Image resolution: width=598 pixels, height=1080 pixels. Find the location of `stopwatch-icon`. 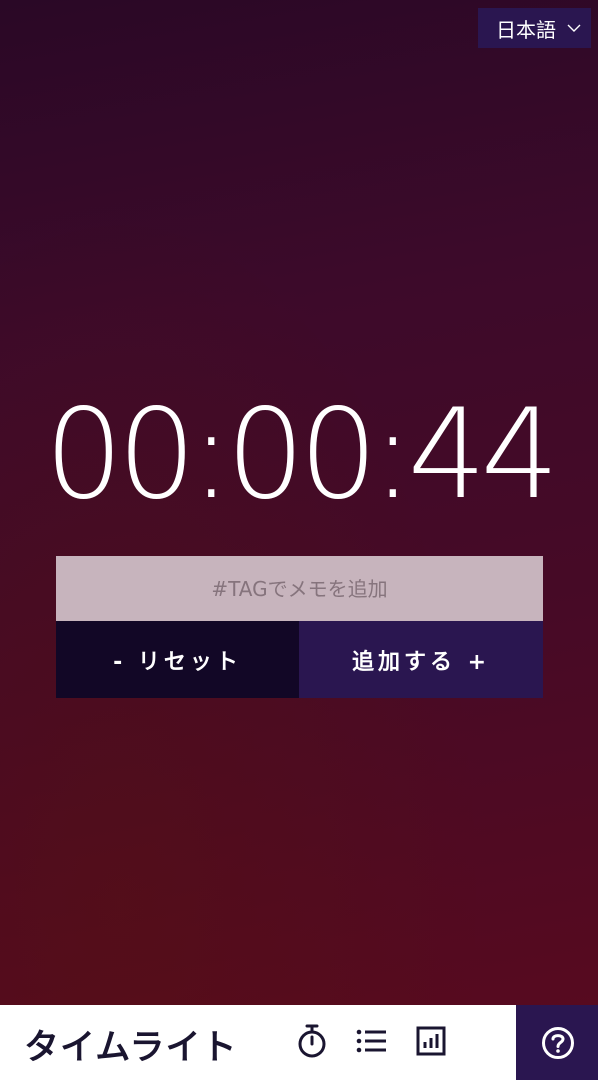

stopwatch-icon is located at coordinates (312, 1041).